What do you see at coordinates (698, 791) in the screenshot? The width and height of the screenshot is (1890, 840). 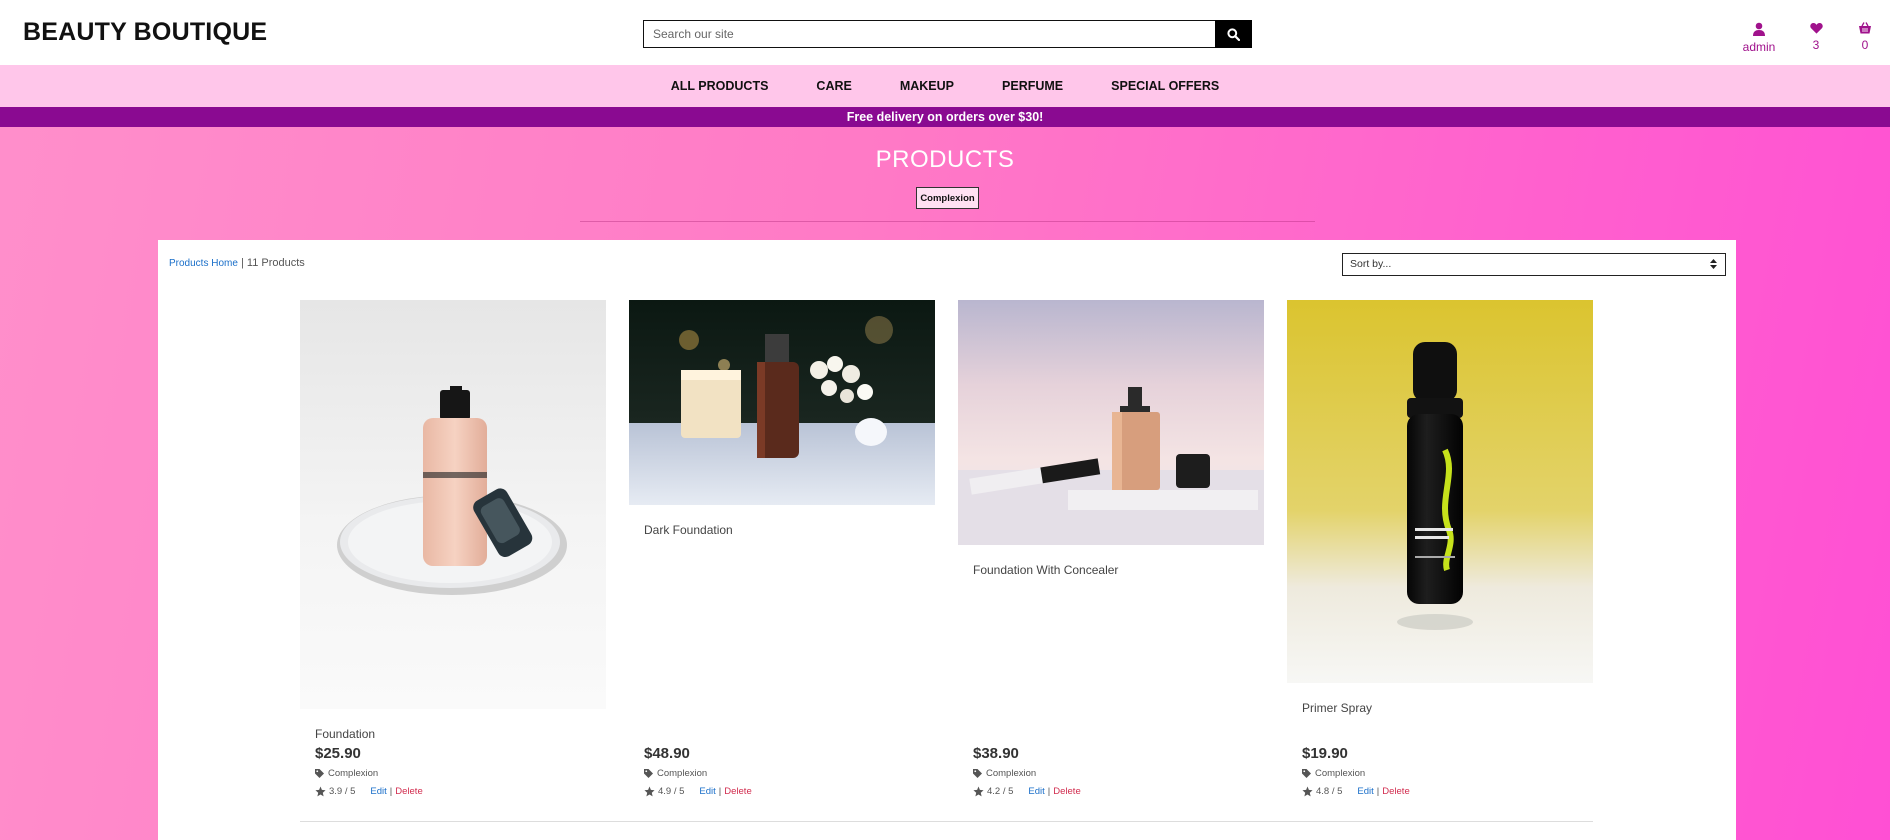 I see `product-meta: 4.9 / 5 Edit | Delete` at bounding box center [698, 791].